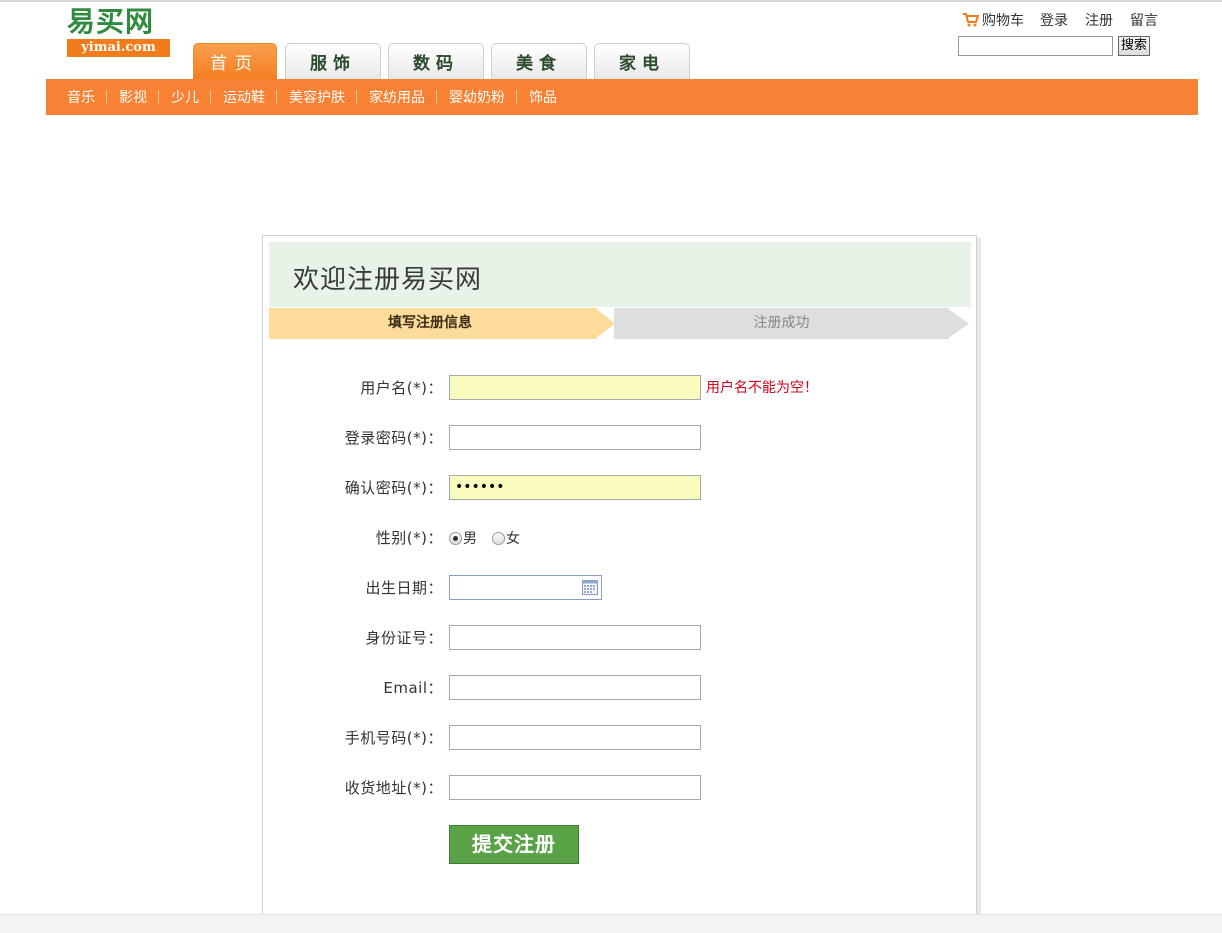 The width and height of the screenshot is (1222, 933). I want to click on birthday-label: 出生日期：, so click(404, 588).